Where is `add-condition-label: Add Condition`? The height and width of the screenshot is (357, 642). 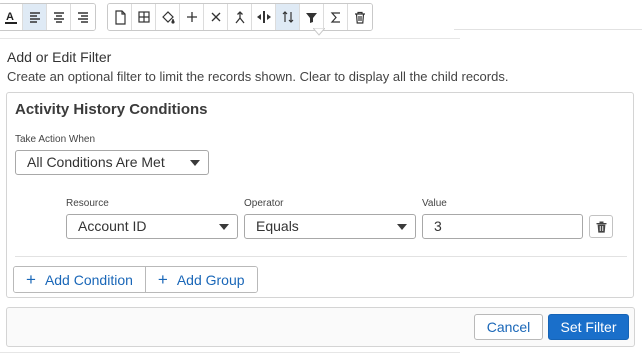 add-condition-label: Add Condition is located at coordinates (88, 279).